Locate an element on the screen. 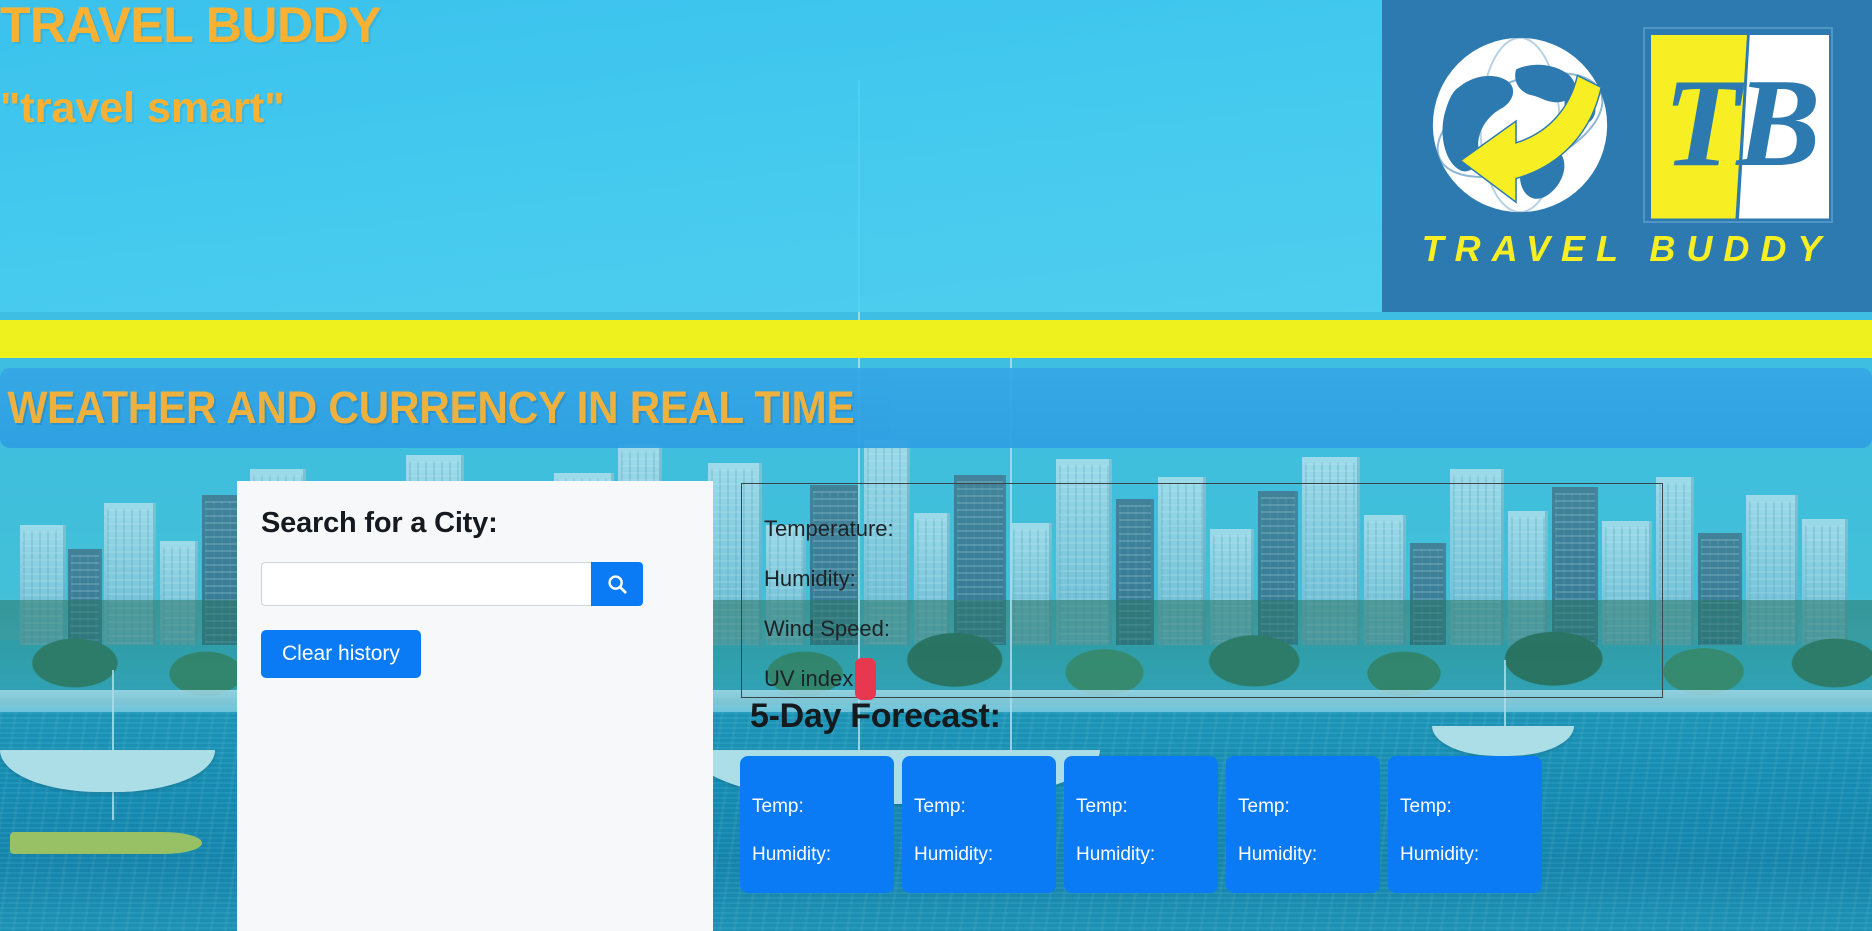 The width and height of the screenshot is (1872, 931). logo-tb-mark: TB is located at coordinates (1738, 124).